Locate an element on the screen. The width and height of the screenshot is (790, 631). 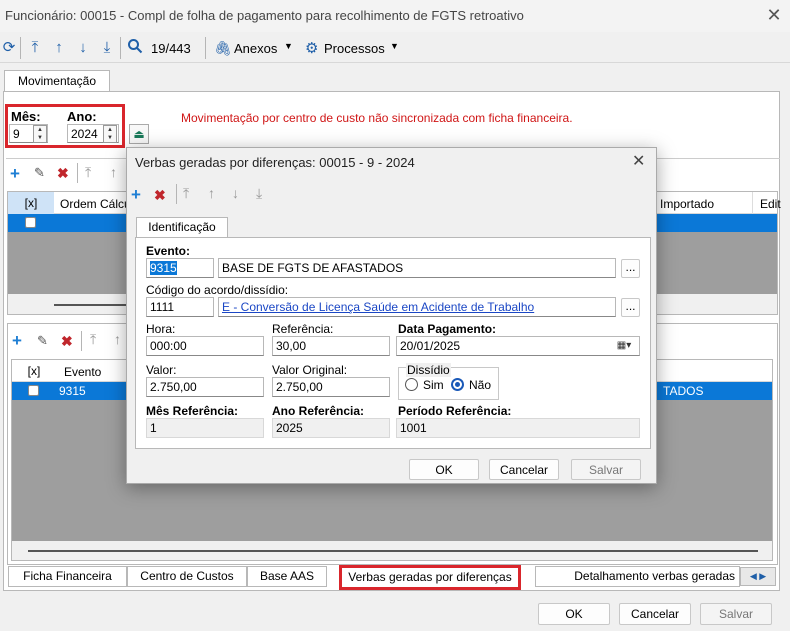
data-pagamento-input: 20/01/2025 is located at coordinates (518, 346).